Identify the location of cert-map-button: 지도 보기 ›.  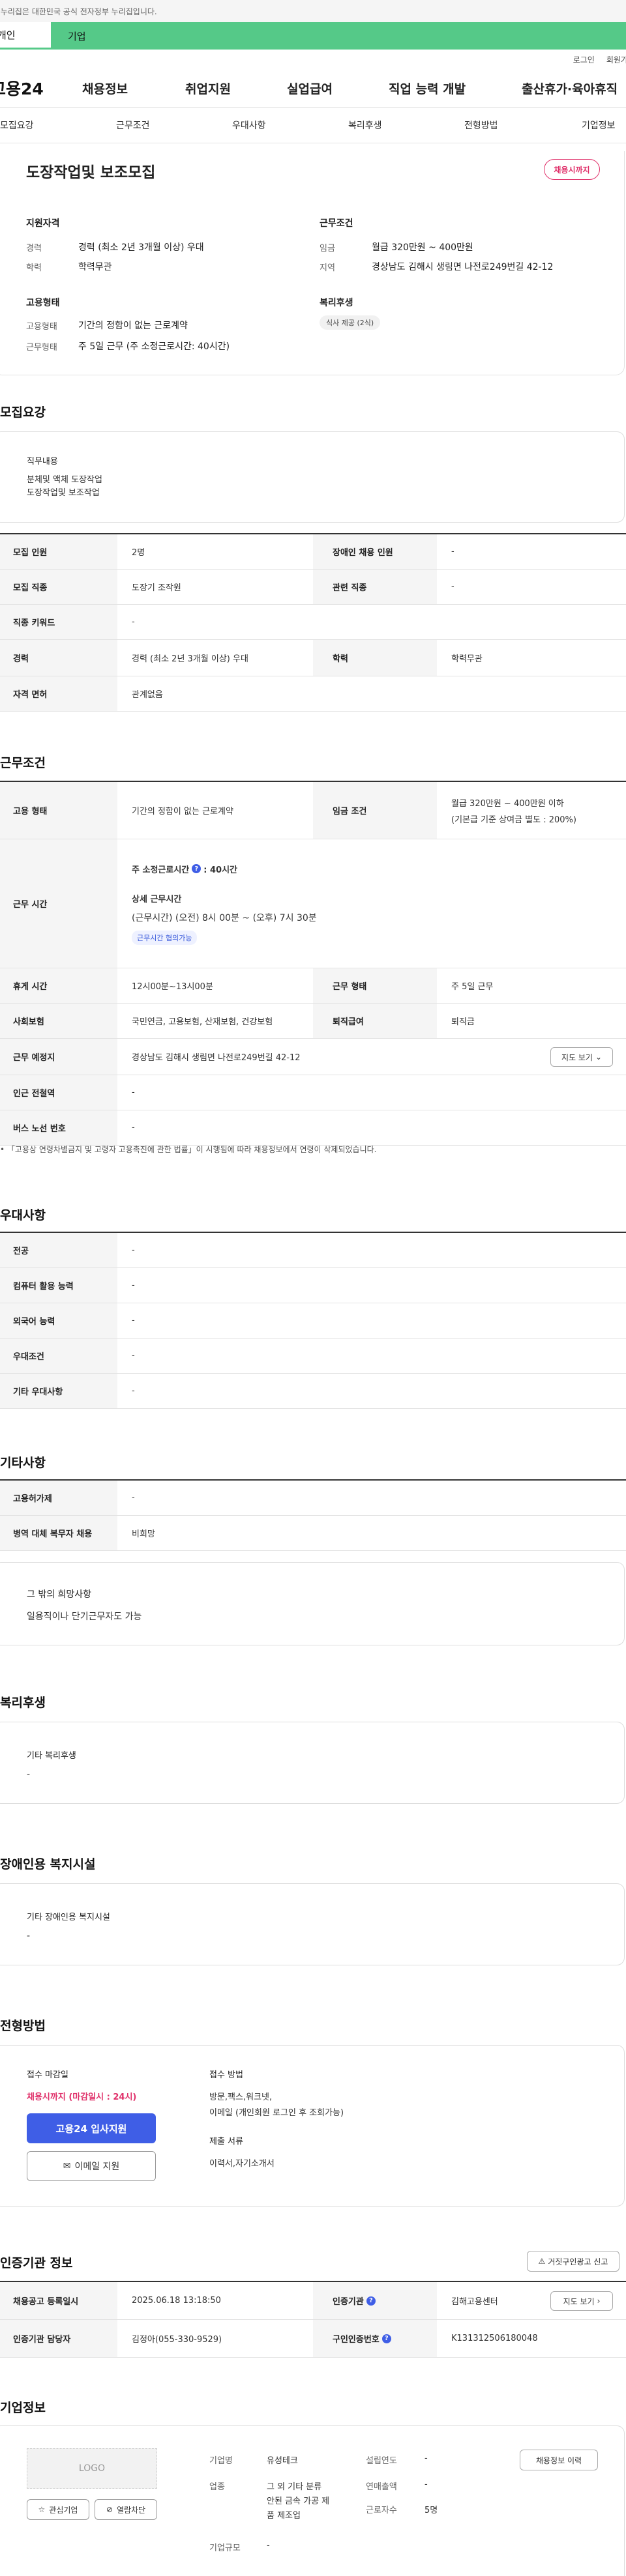
(581, 2301).